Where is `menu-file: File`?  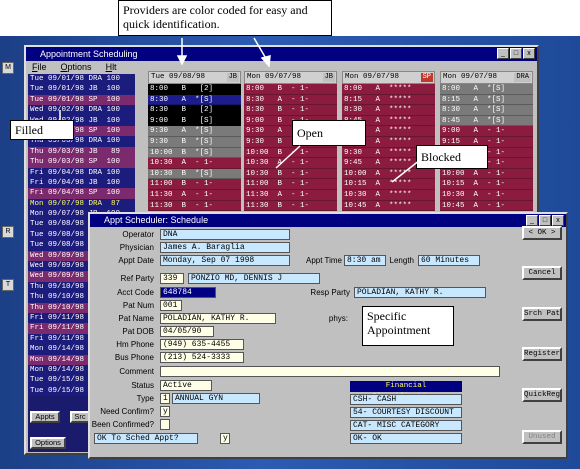
menu-file: File is located at coordinates (39, 67).